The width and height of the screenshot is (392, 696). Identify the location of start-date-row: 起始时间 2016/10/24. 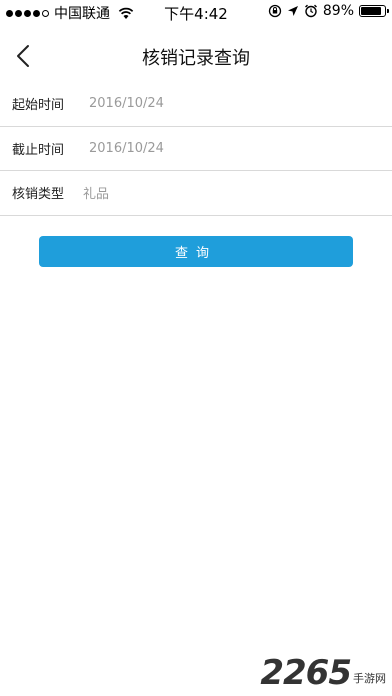
(196, 104).